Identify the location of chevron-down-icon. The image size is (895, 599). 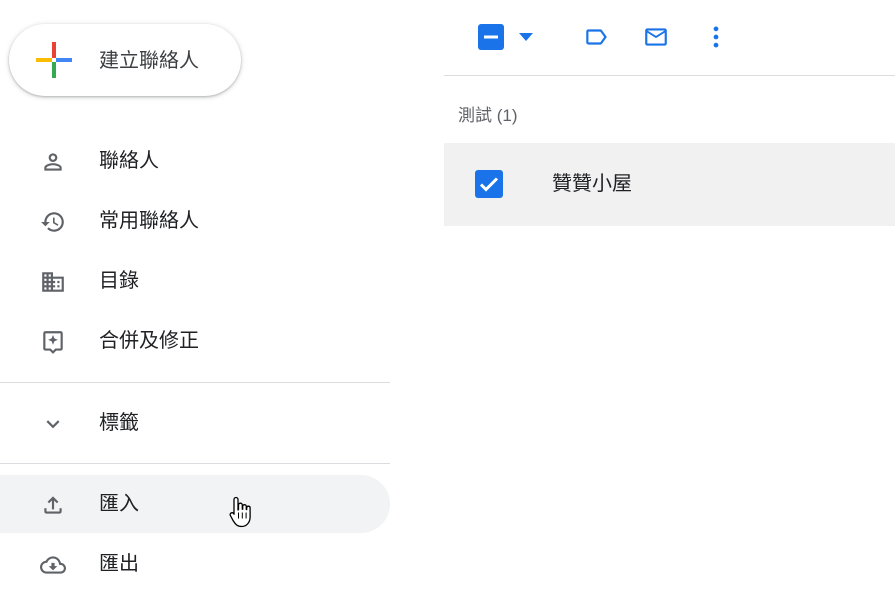
(53, 424).